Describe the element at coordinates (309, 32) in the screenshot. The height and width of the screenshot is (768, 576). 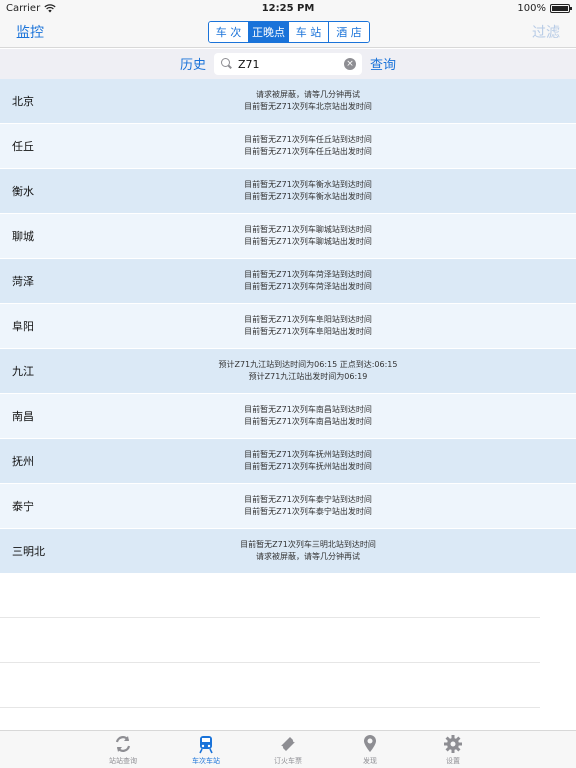
I see `segment-station: 车 站` at that location.